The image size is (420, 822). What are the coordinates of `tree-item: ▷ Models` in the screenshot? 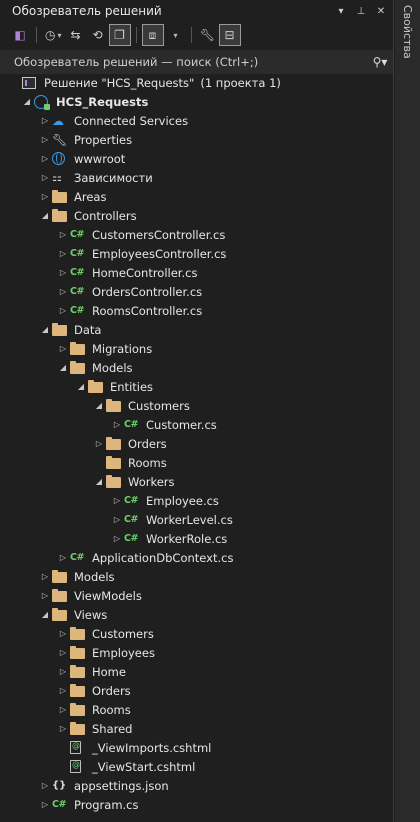 It's located at (197, 576).